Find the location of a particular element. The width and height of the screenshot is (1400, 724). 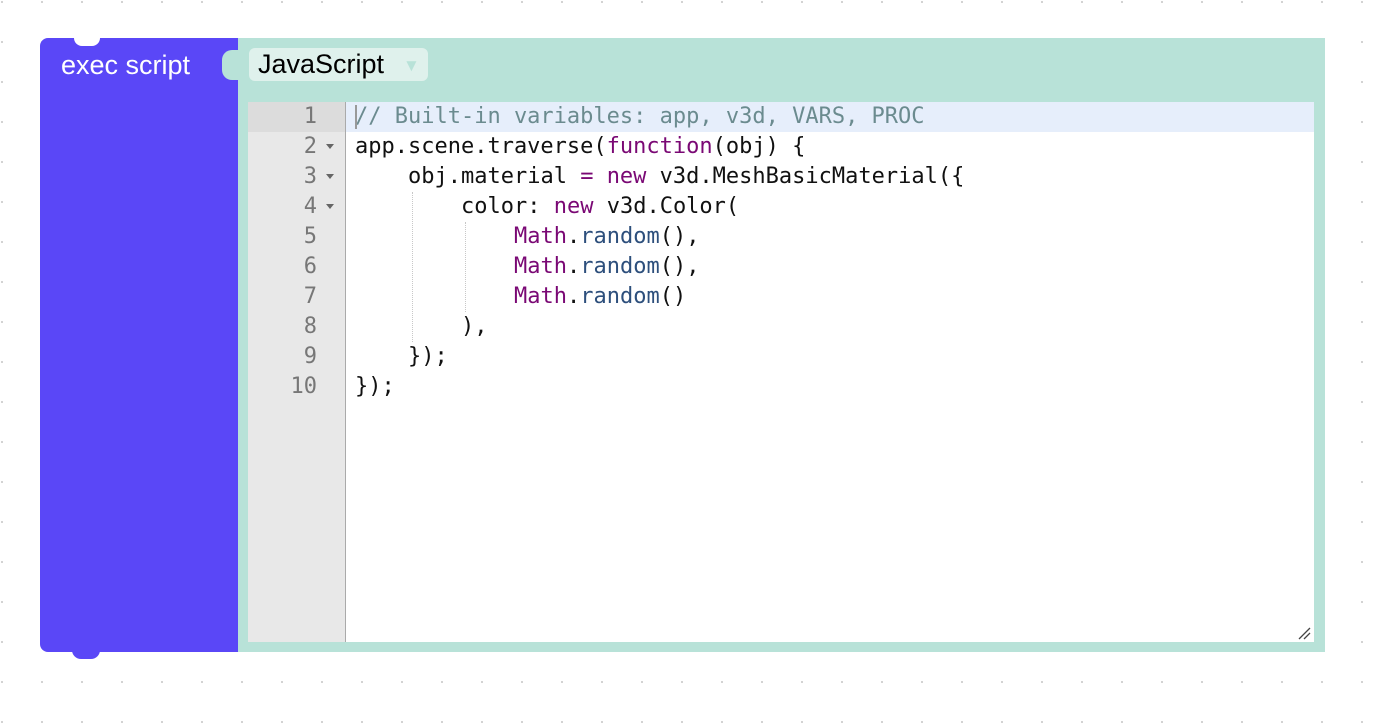

text-cursor is located at coordinates (356, 117).